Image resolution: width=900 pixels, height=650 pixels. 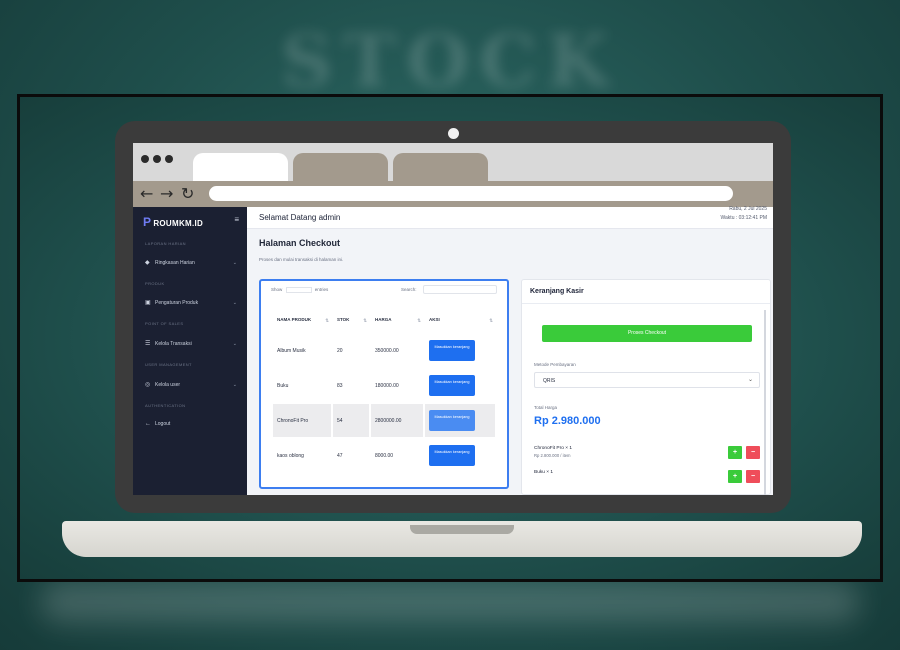 I want to click on column-header-harga: HARGA ⇅, so click(x=397, y=319).